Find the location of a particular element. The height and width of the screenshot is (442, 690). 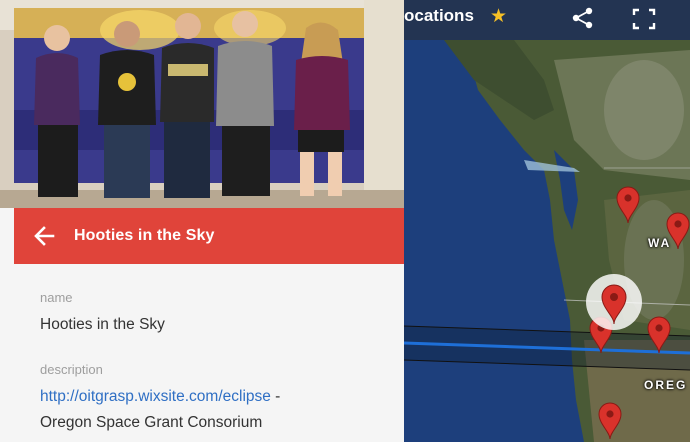

name-value: Hooties in the Sky is located at coordinates (102, 324).